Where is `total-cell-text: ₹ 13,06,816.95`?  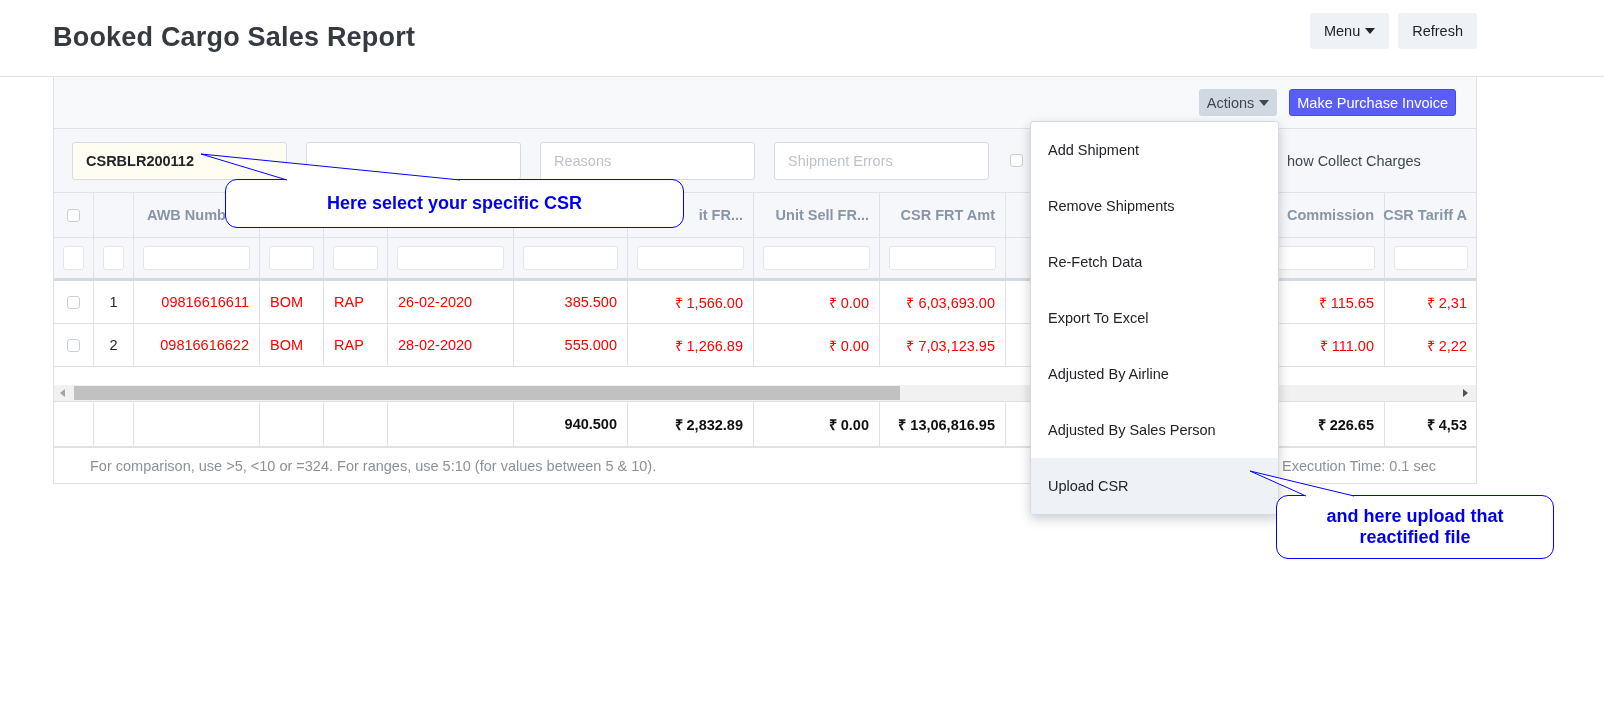 total-cell-text: ₹ 13,06,816.95 is located at coordinates (946, 425).